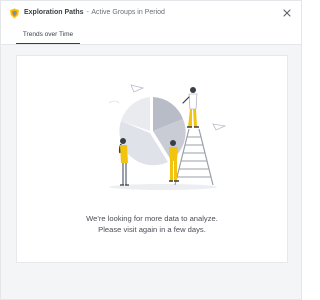  What do you see at coordinates (48, 34) in the screenshot?
I see `tab-label: Trends over Time` at bounding box center [48, 34].